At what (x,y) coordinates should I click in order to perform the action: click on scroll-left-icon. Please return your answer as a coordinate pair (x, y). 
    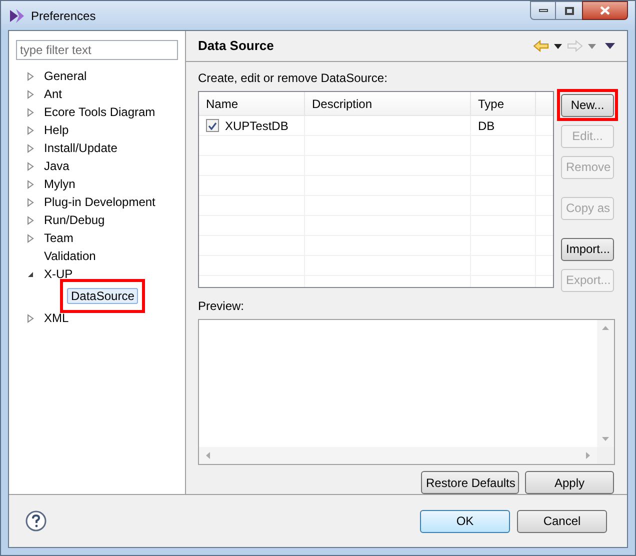
    Looking at the image, I should click on (208, 455).